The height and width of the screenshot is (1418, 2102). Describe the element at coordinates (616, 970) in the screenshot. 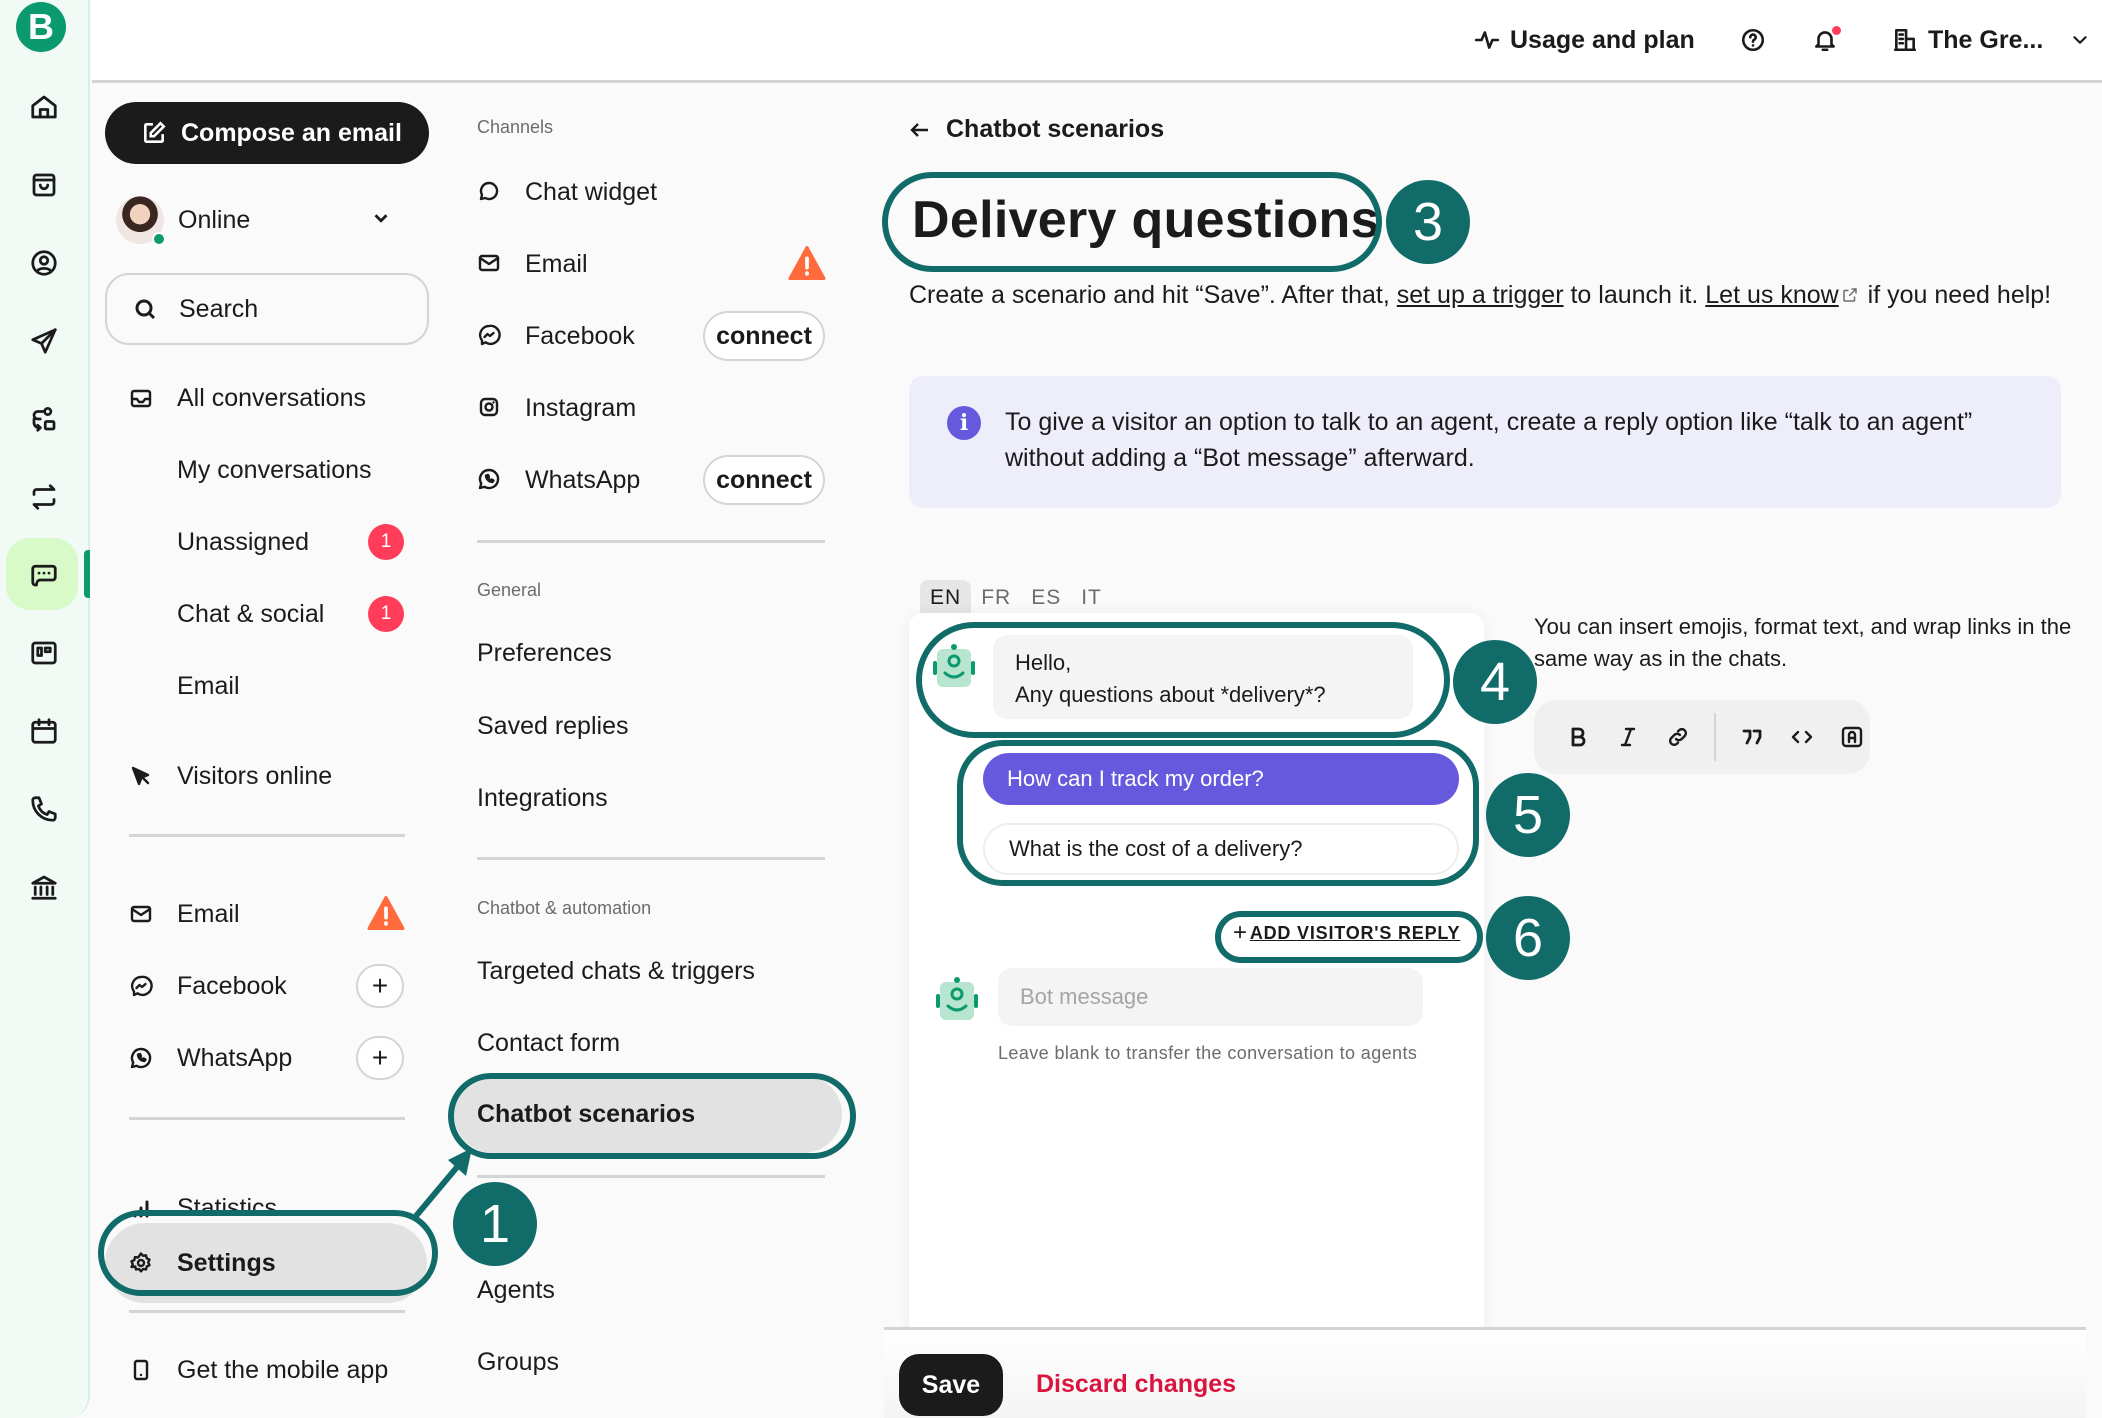

I see `nav-label: Targeted chats & triggers` at that location.